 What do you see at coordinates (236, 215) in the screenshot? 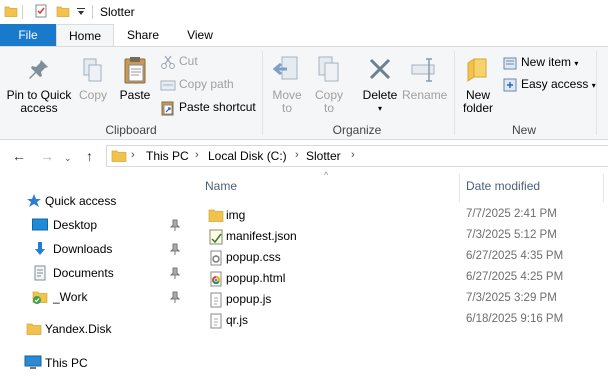
I see `file-name: img` at bounding box center [236, 215].